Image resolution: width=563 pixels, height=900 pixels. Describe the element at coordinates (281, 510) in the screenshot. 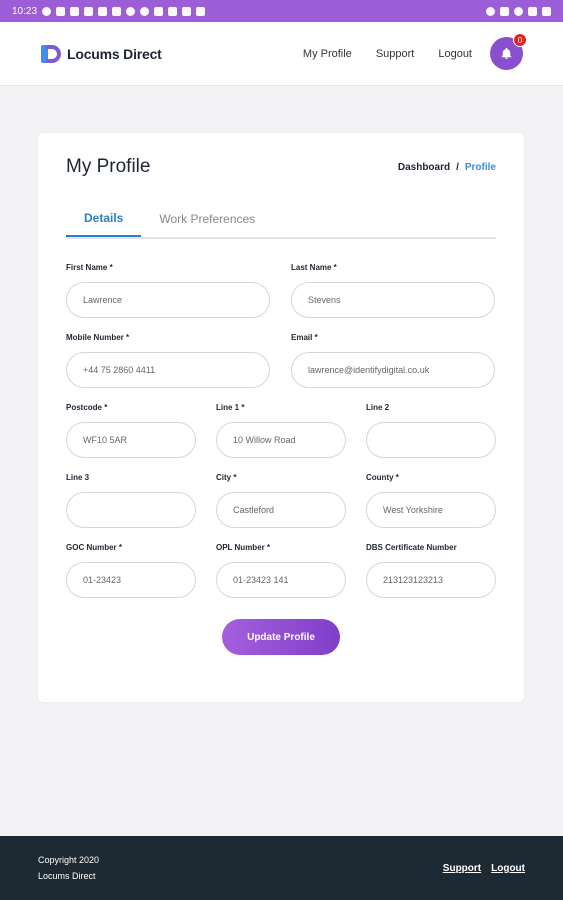

I see `city-input` at that location.